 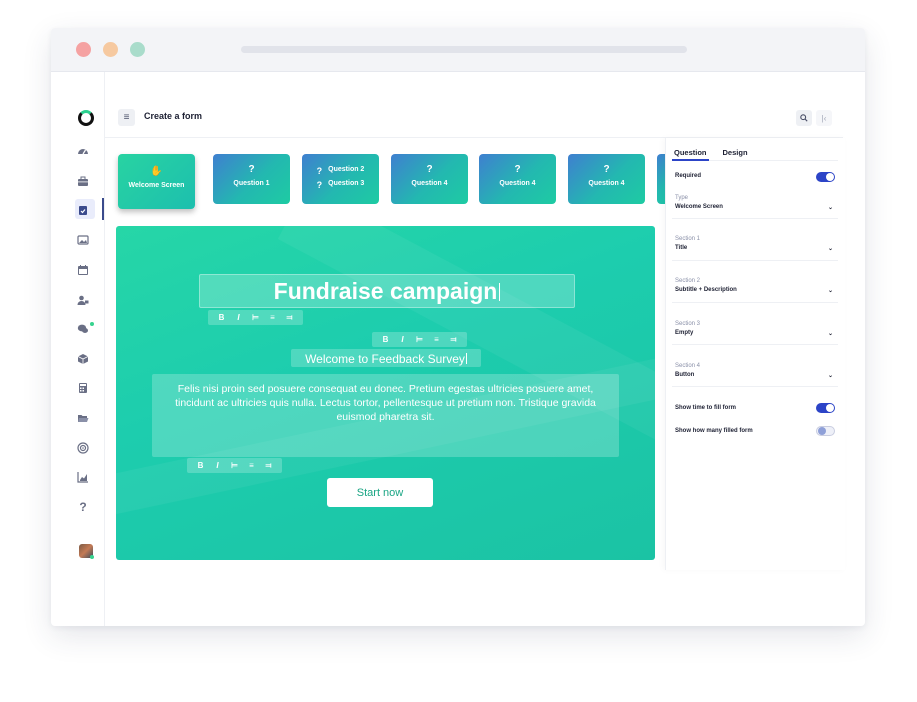 What do you see at coordinates (137, 49) in the screenshot?
I see `maximize-window-dot` at bounding box center [137, 49].